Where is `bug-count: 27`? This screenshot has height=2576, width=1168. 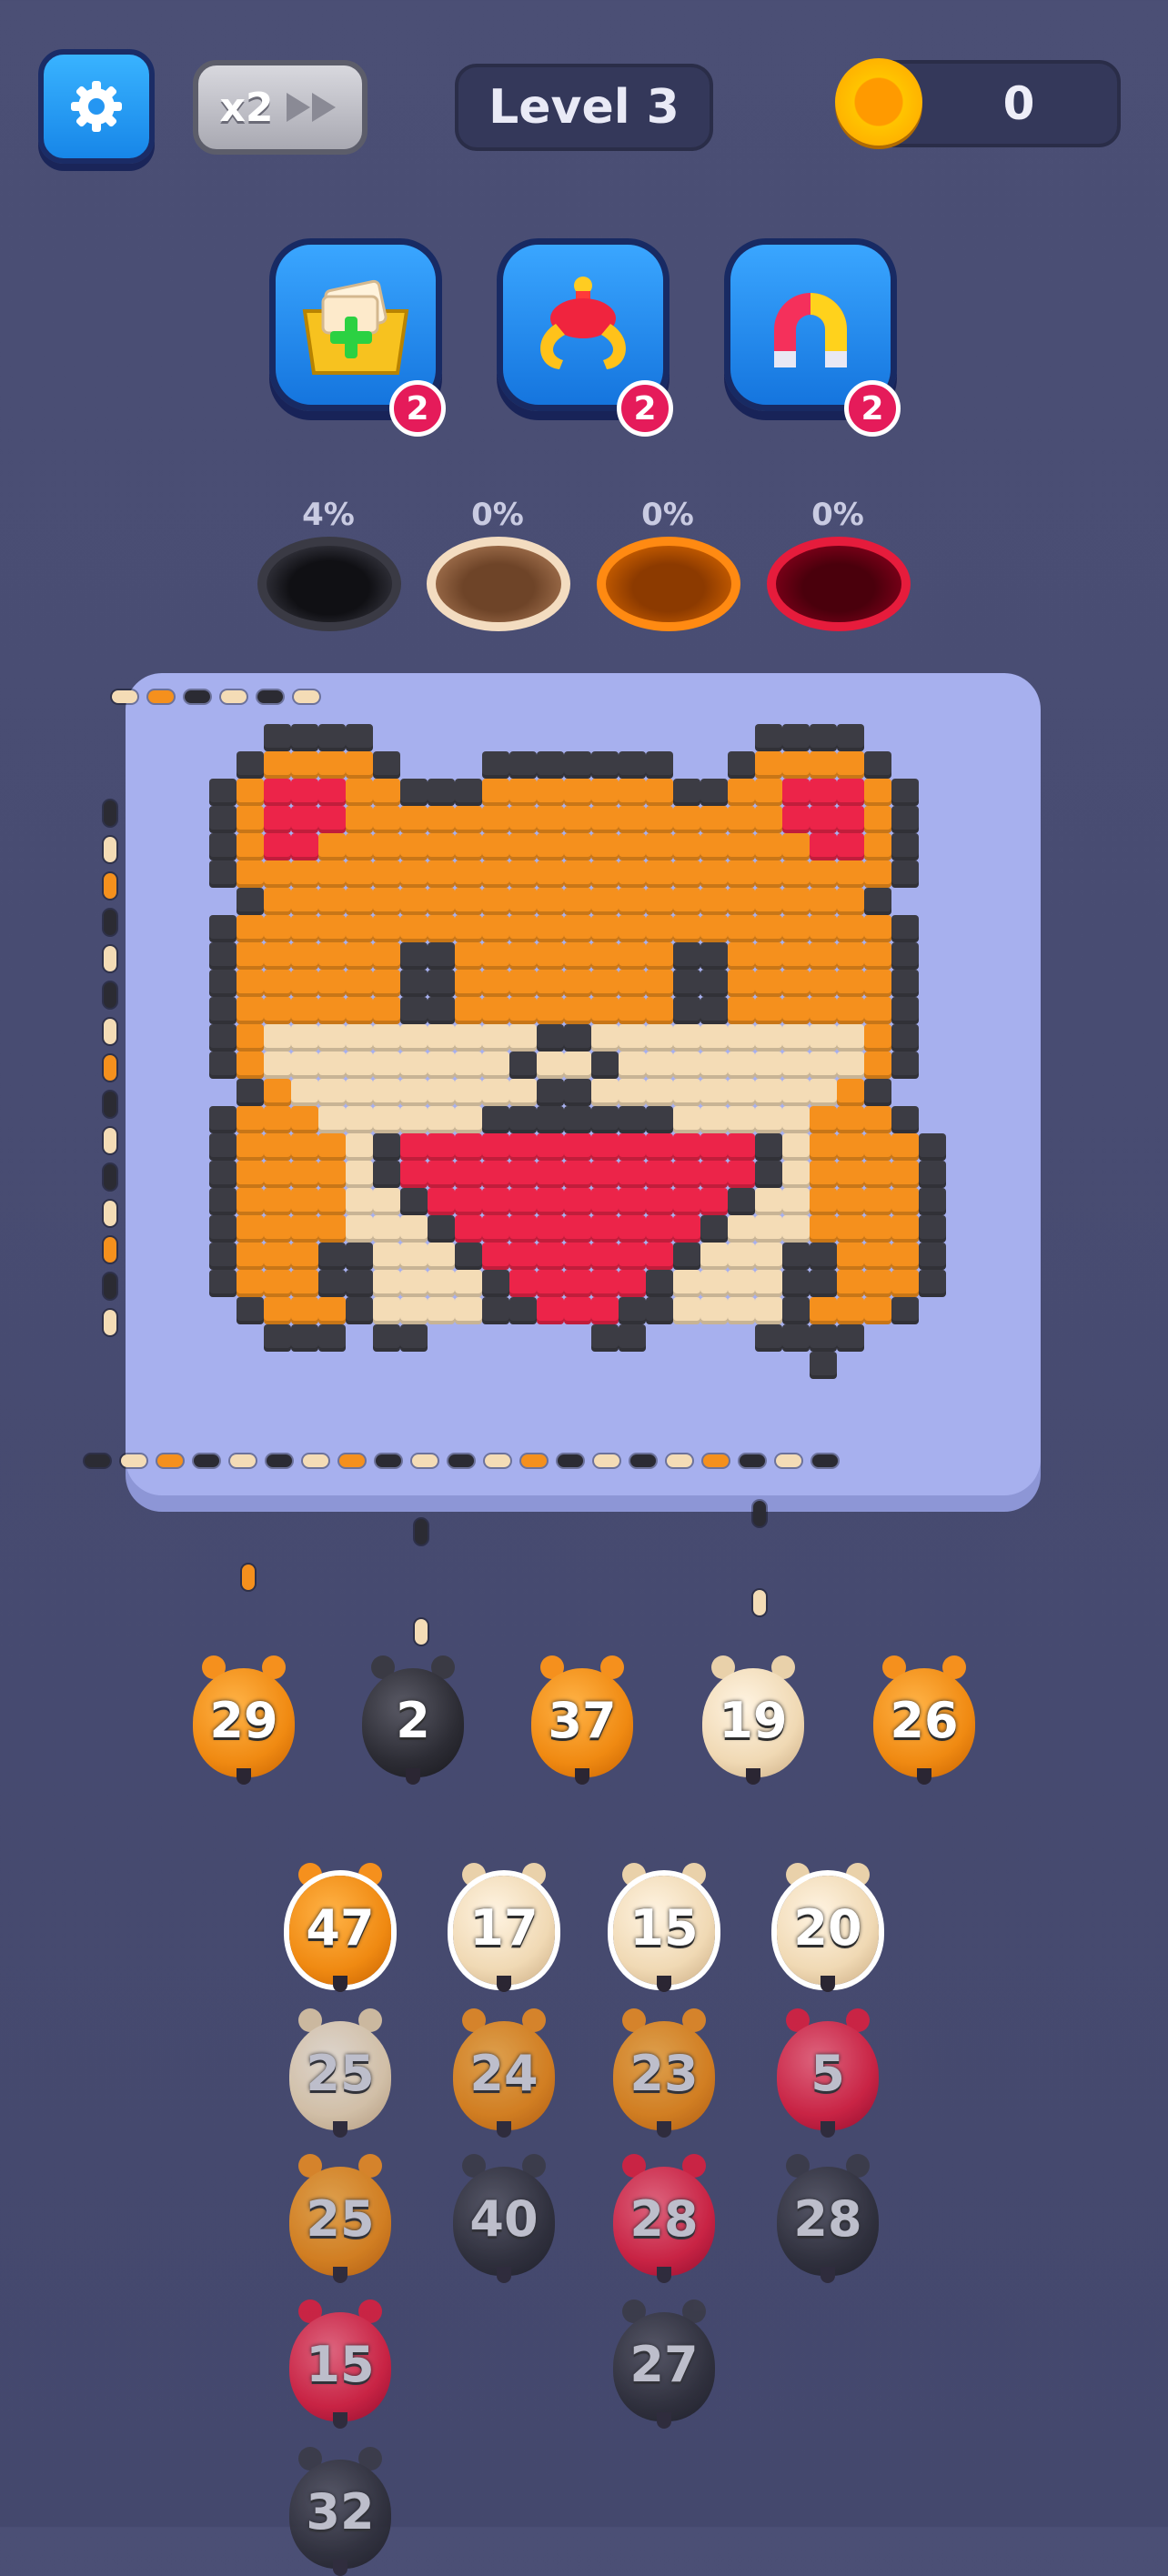 bug-count: 27 is located at coordinates (664, 2364).